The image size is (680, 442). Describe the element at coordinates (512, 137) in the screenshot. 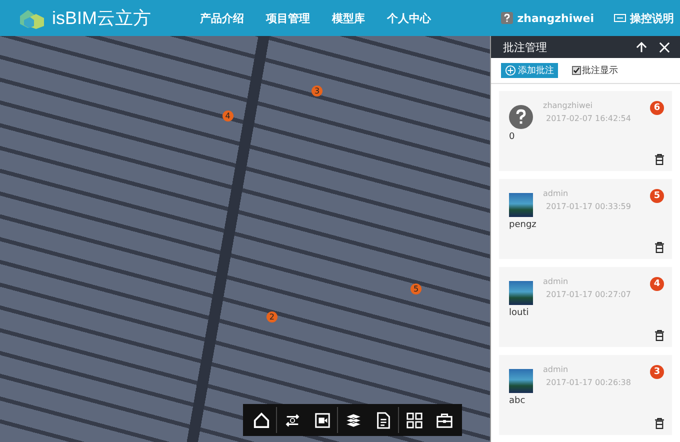

I see `comment-text: 0` at that location.